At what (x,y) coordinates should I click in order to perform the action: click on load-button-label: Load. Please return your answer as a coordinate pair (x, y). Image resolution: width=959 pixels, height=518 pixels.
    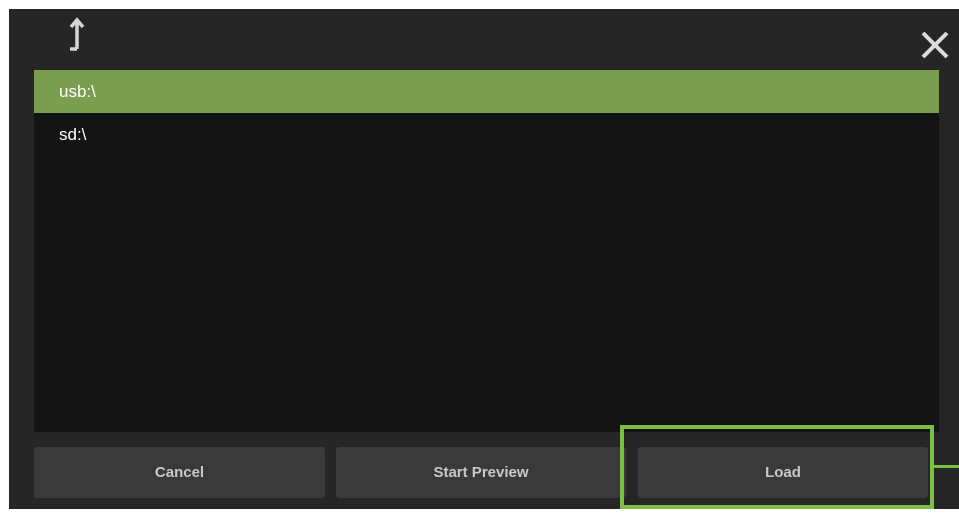
    Looking at the image, I should click on (783, 472).